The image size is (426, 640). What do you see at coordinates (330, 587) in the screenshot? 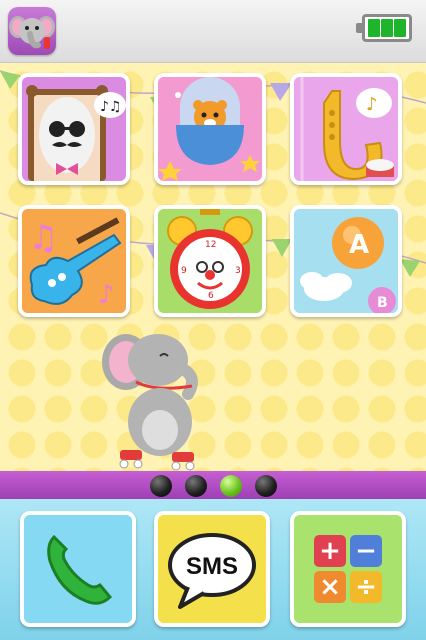
I see `times-symbol: ×` at bounding box center [330, 587].